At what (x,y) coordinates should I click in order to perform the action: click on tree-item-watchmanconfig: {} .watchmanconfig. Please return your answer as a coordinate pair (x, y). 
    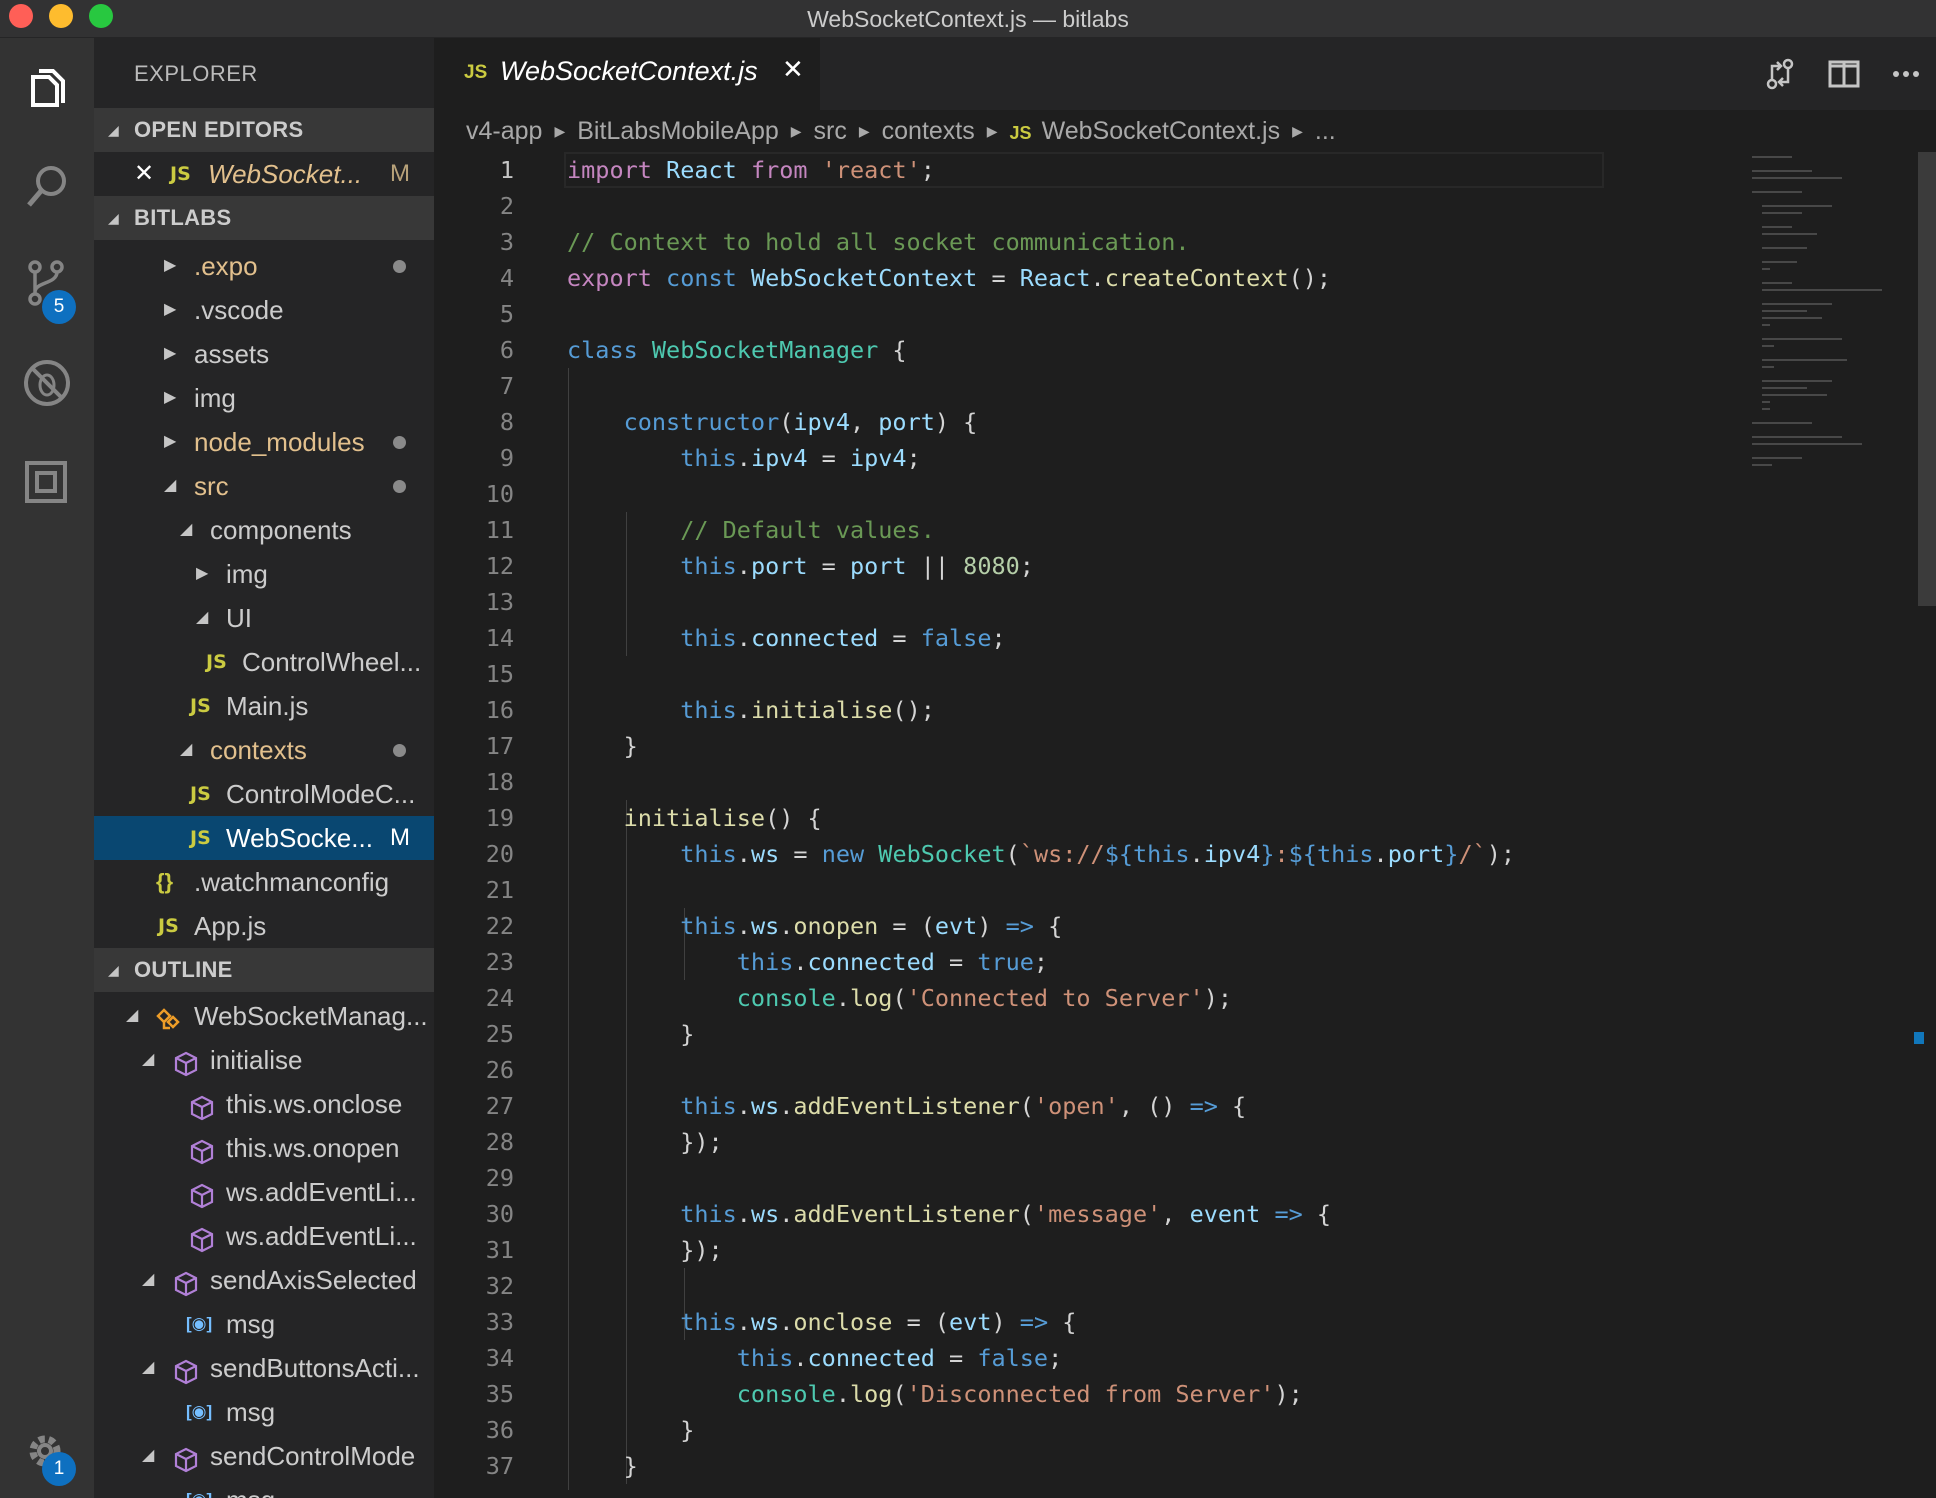
    Looking at the image, I should click on (264, 882).